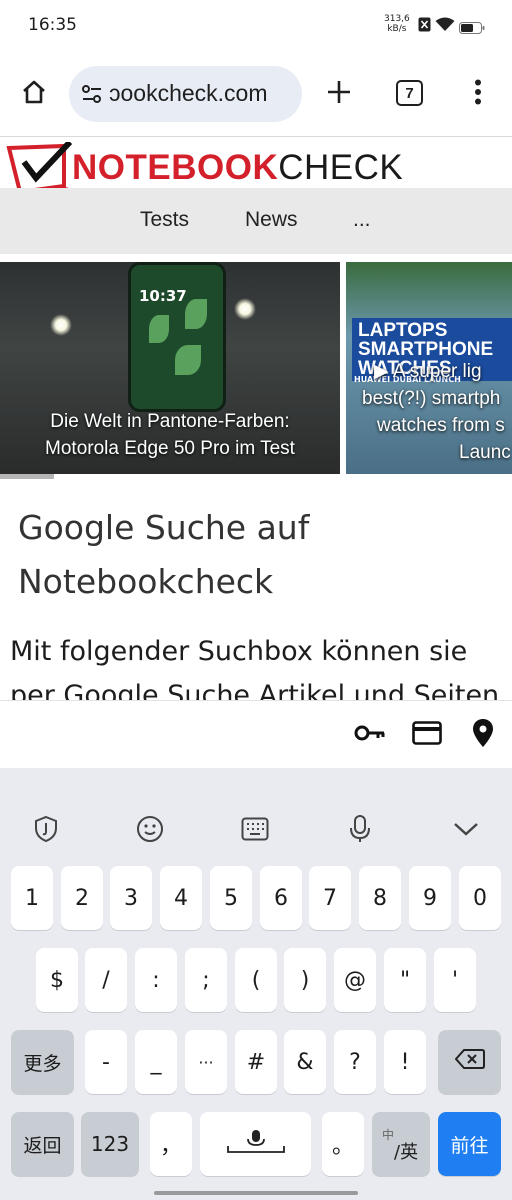 Image resolution: width=512 pixels, height=1200 pixels. I want to click on key-slash: /, so click(106, 980).